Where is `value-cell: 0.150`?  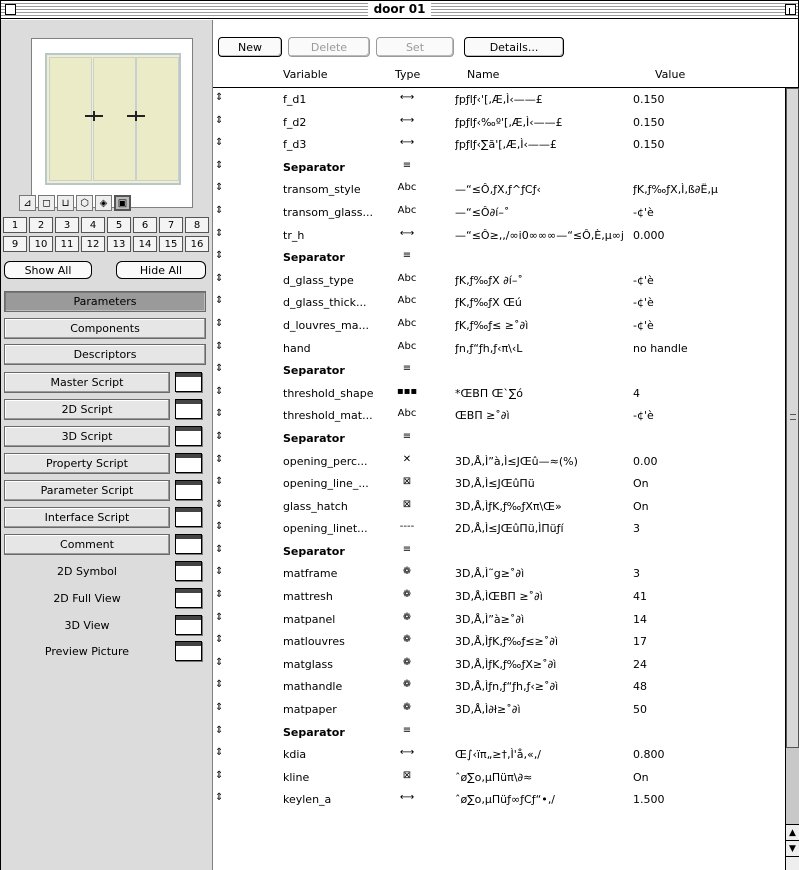
value-cell: 0.150 is located at coordinates (707, 144).